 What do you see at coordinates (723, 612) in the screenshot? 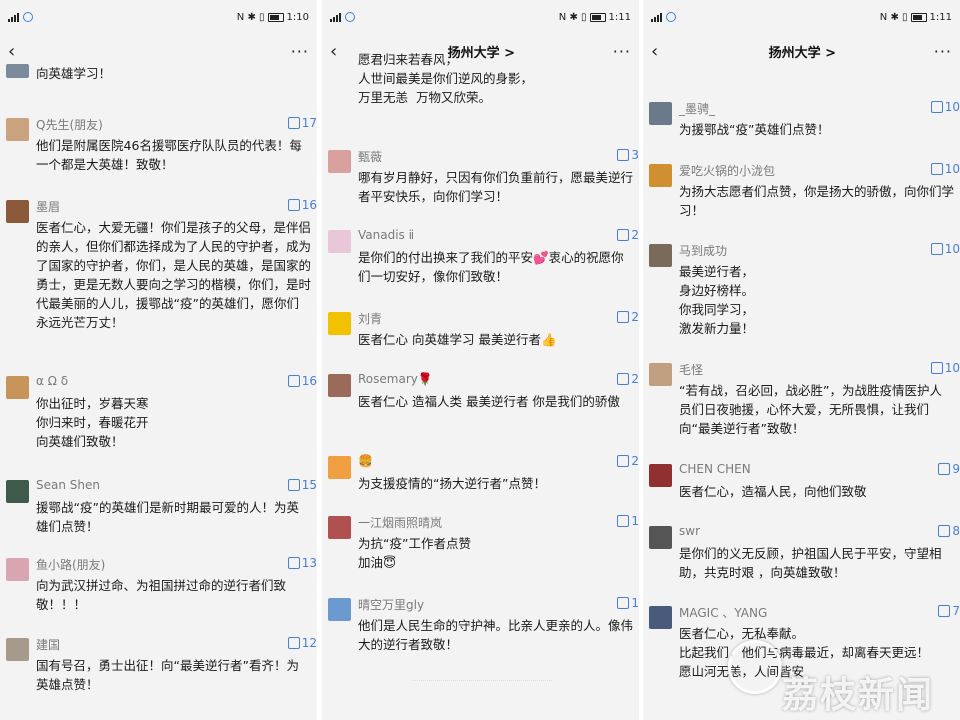
I see `commenter-name: MAGIC 、YANG` at bounding box center [723, 612].